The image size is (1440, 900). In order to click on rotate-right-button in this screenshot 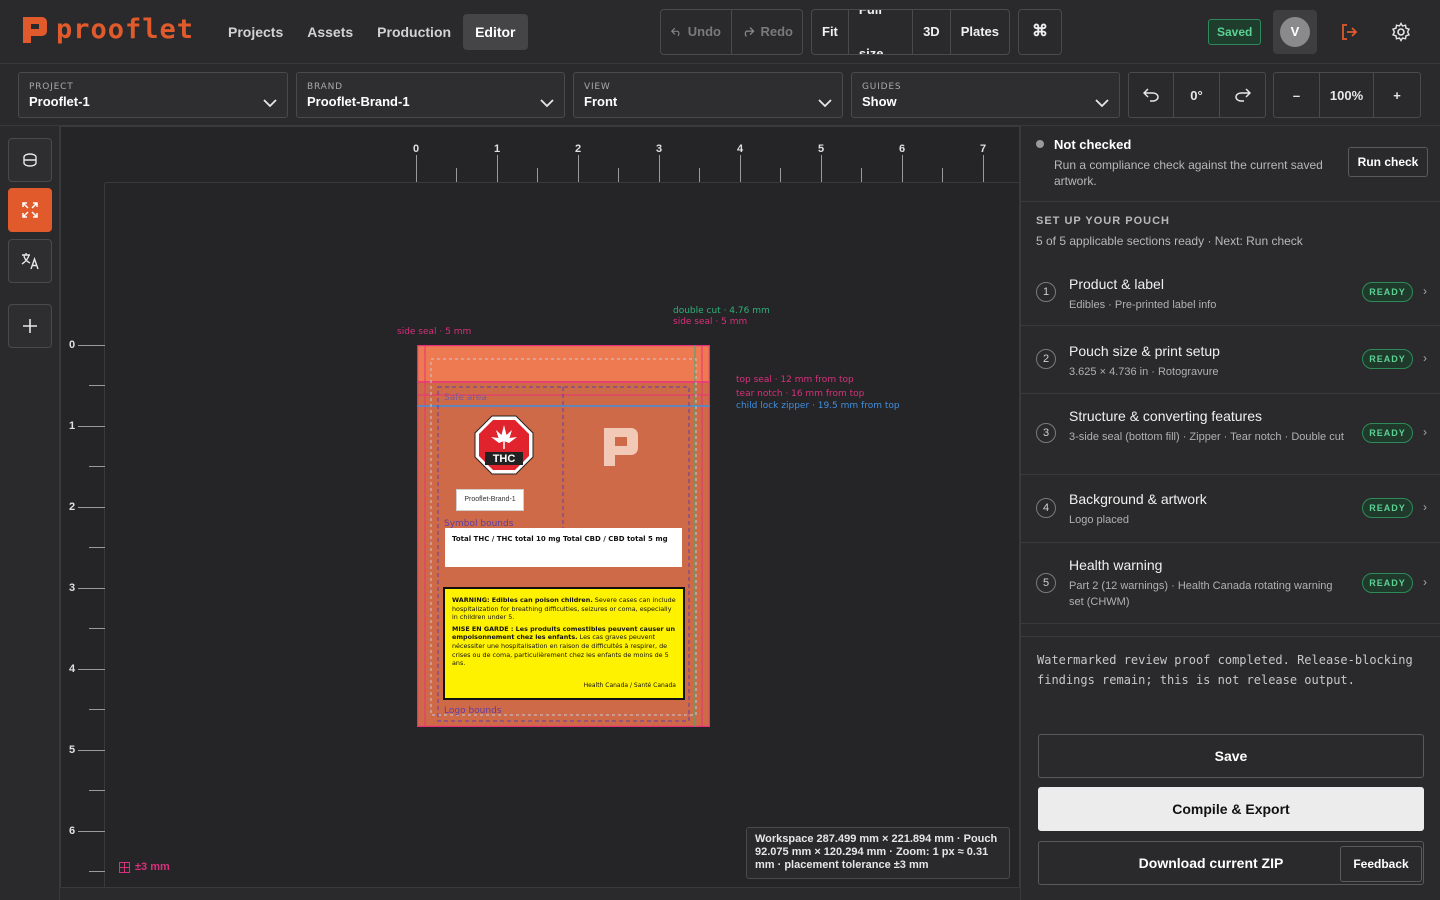, I will do `click(1242, 95)`.